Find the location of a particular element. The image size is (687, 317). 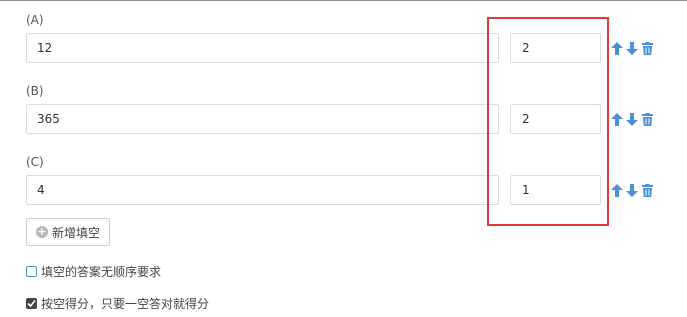

check-icon is located at coordinates (31, 303).